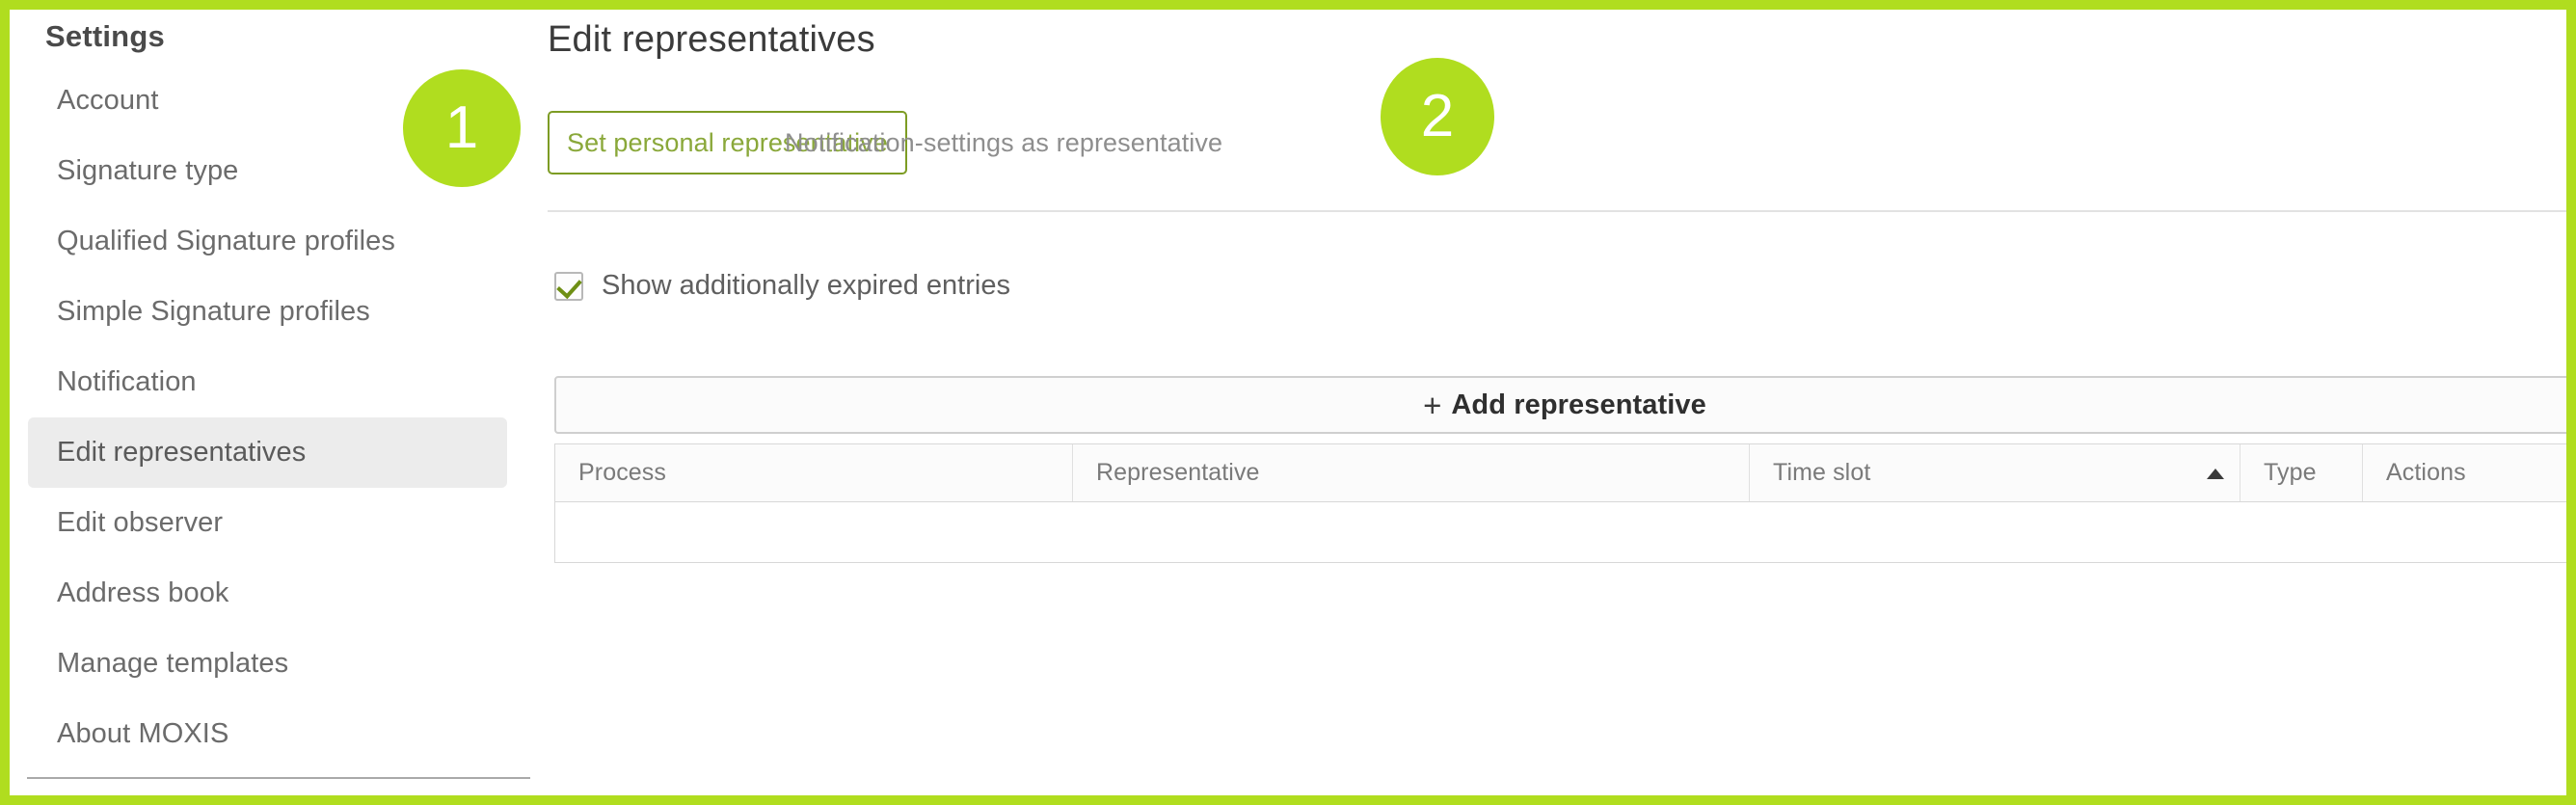 The image size is (2576, 805). I want to click on sidebar-item-simple-signature-profiles: Simple Signature profiles, so click(268, 312).